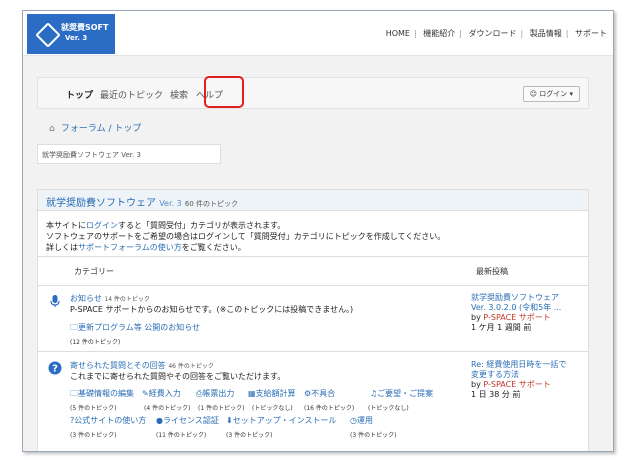 This screenshot has height=462, width=624. Describe the element at coordinates (139, 327) in the screenshot. I see `subcategory-updates-text: 更新プログラム等 公開のお知らせ` at that location.